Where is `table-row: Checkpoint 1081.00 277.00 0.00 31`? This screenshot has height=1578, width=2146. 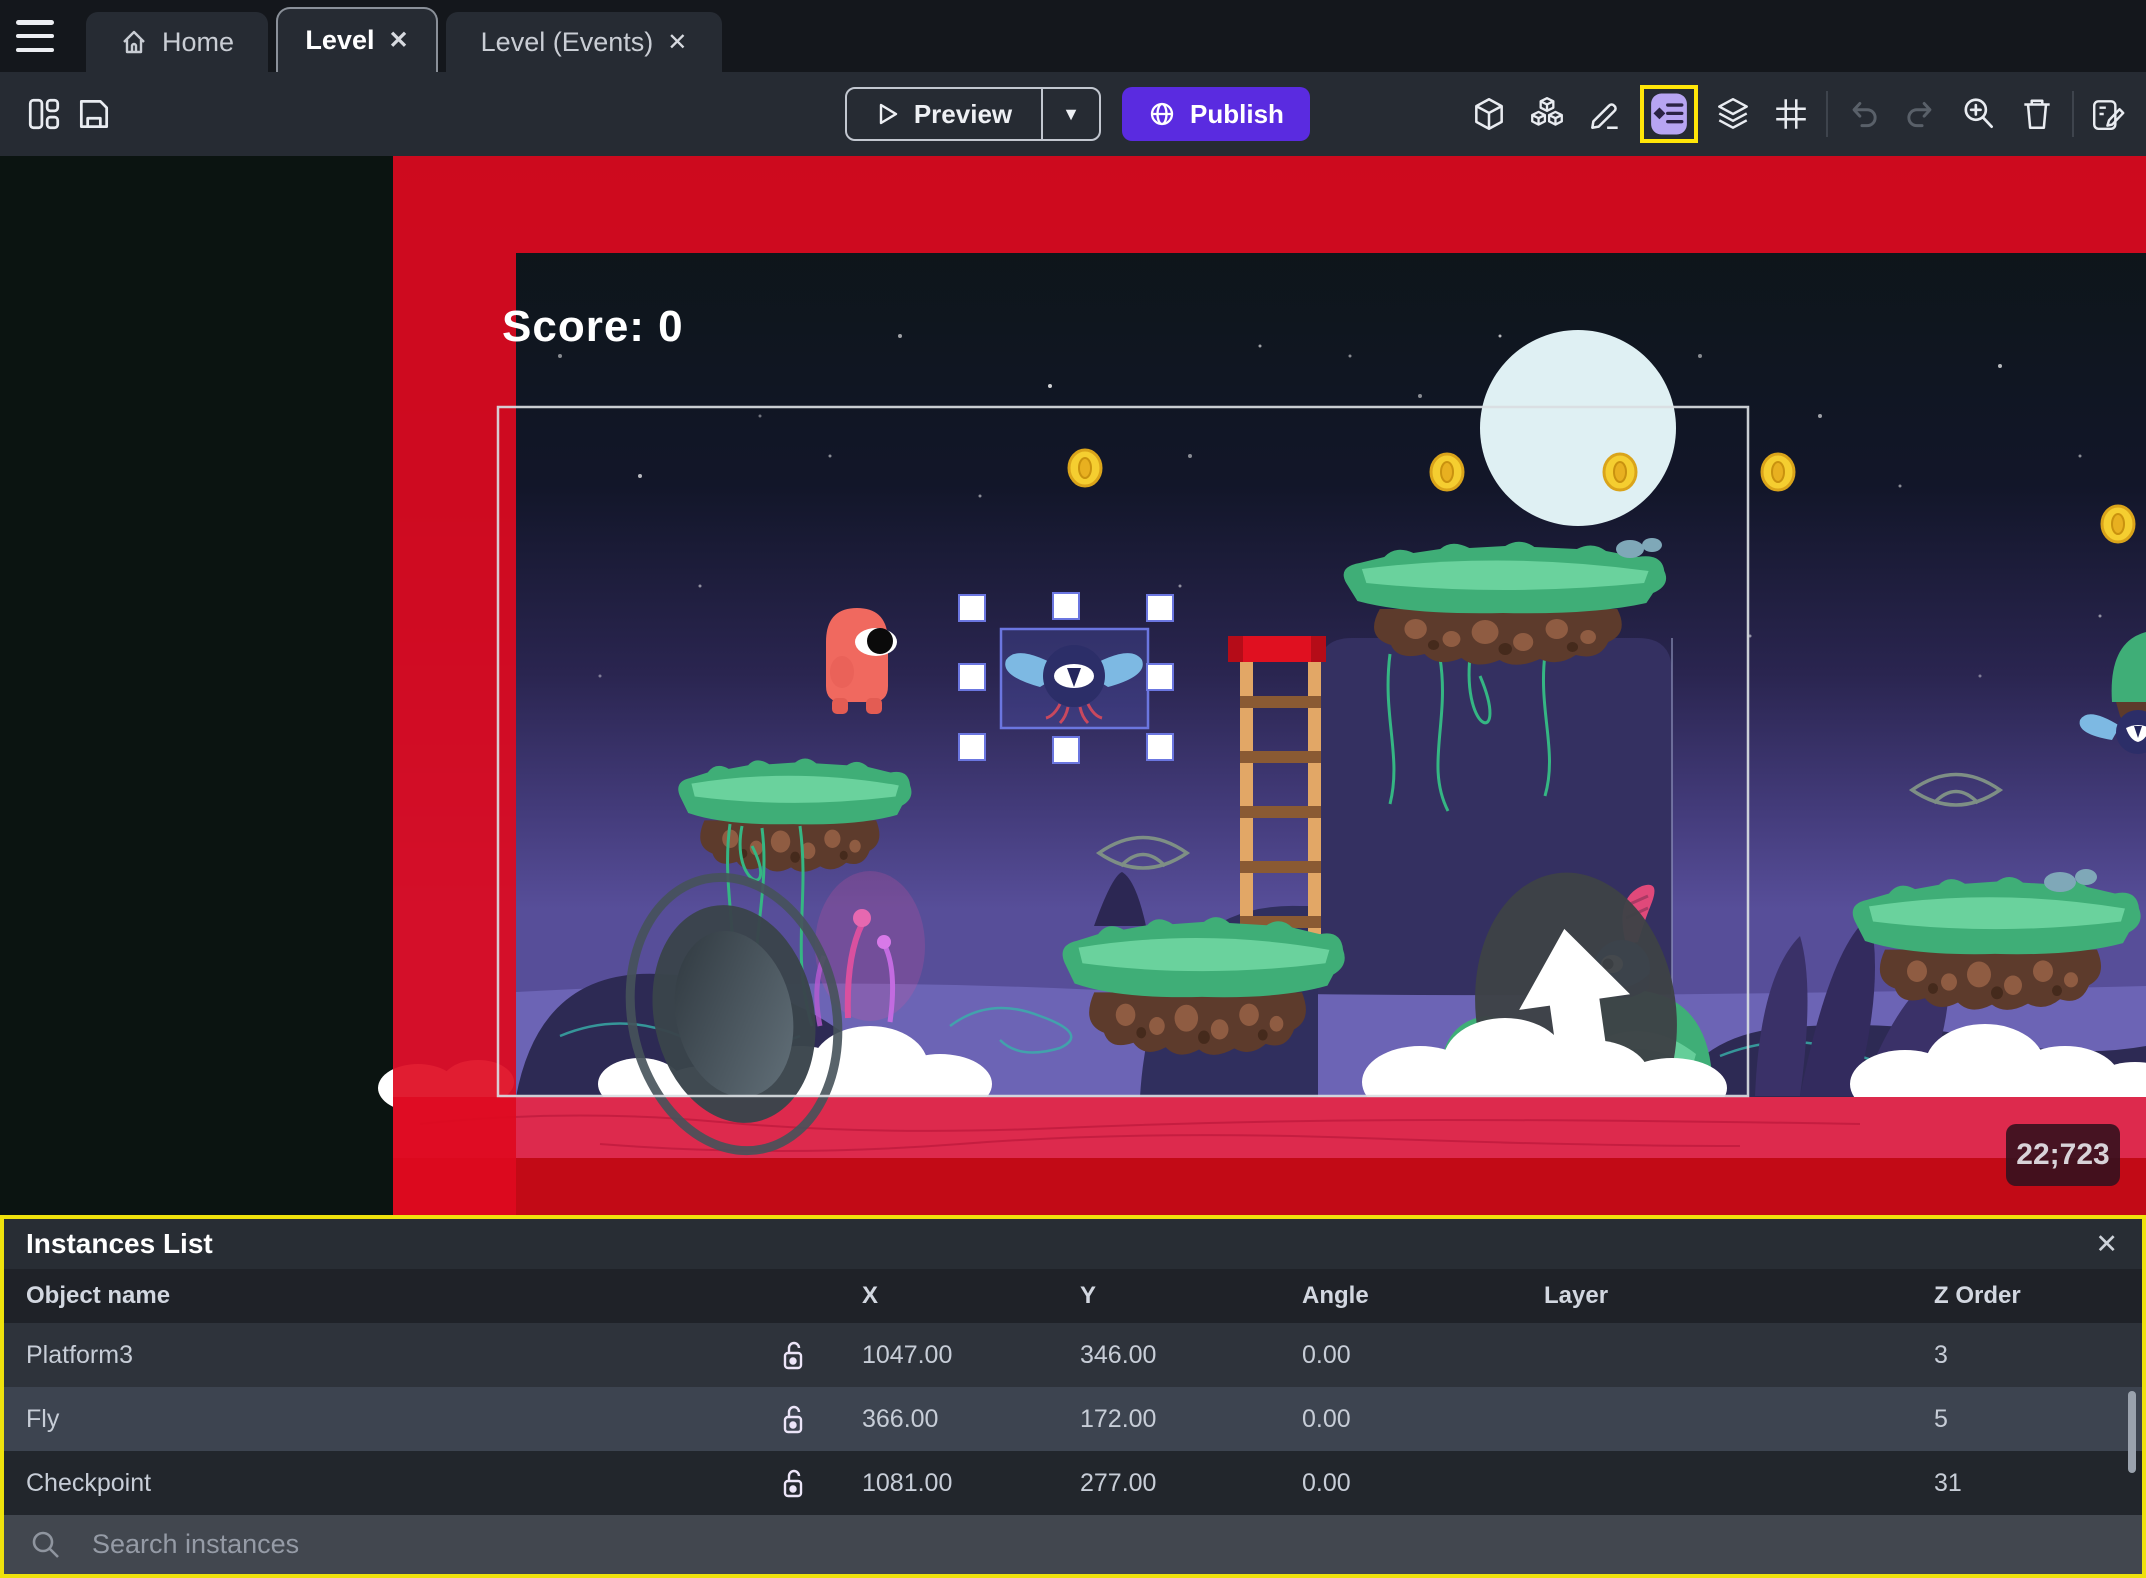
table-row: Checkpoint 1081.00 277.00 0.00 31 is located at coordinates (1073, 1483).